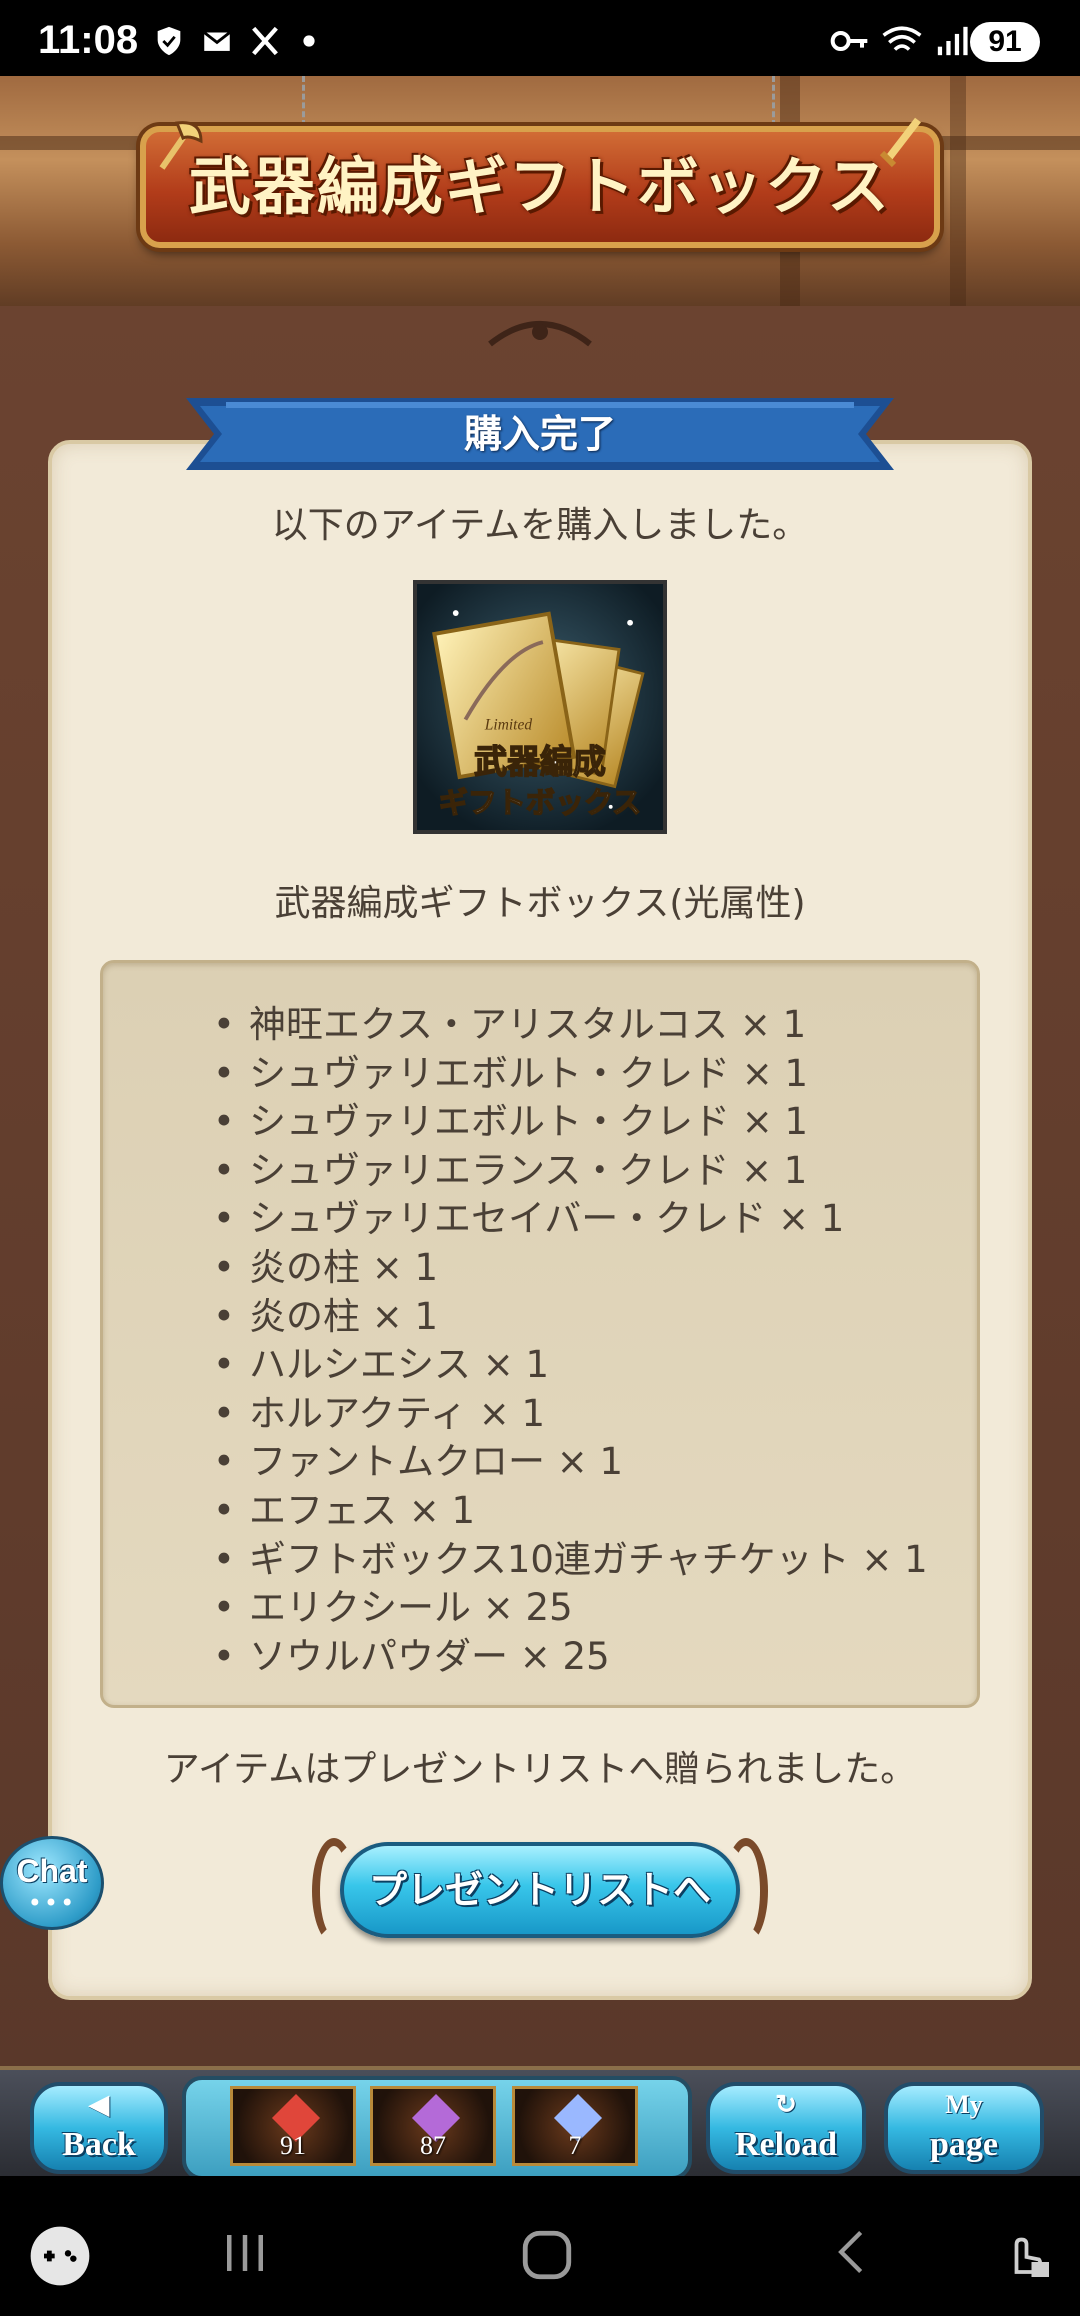  I want to click on chat-label: Chat, so click(52, 1871).